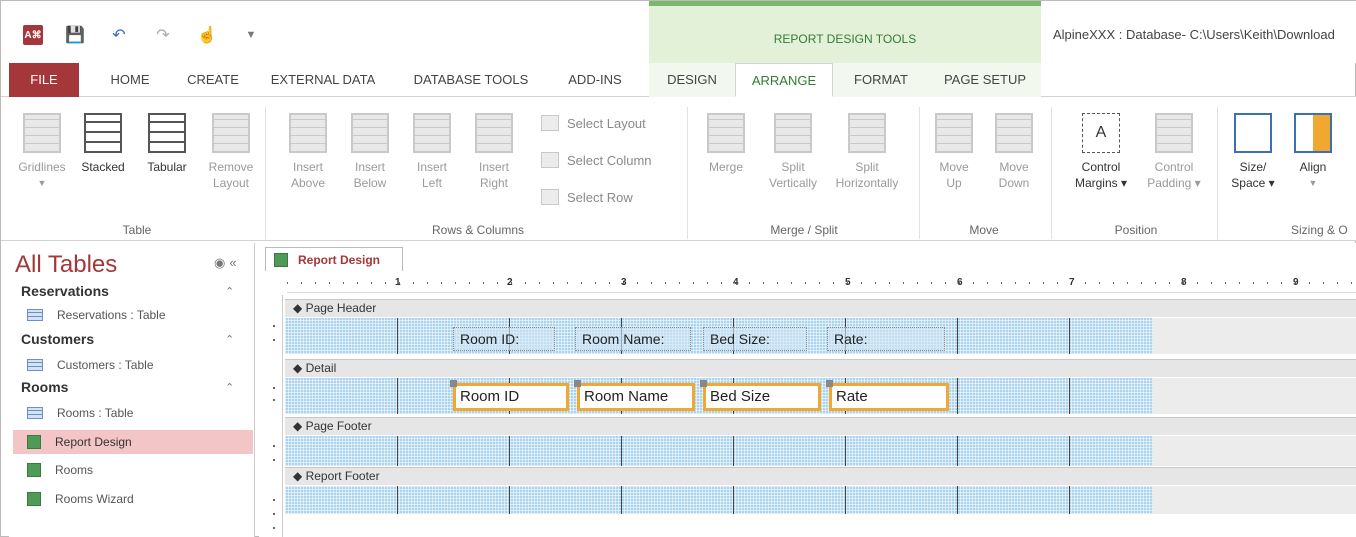 The width and height of the screenshot is (1356, 537). What do you see at coordinates (820, 476) in the screenshot?
I see `section-bar-report-footer: ◆ Report Footer` at bounding box center [820, 476].